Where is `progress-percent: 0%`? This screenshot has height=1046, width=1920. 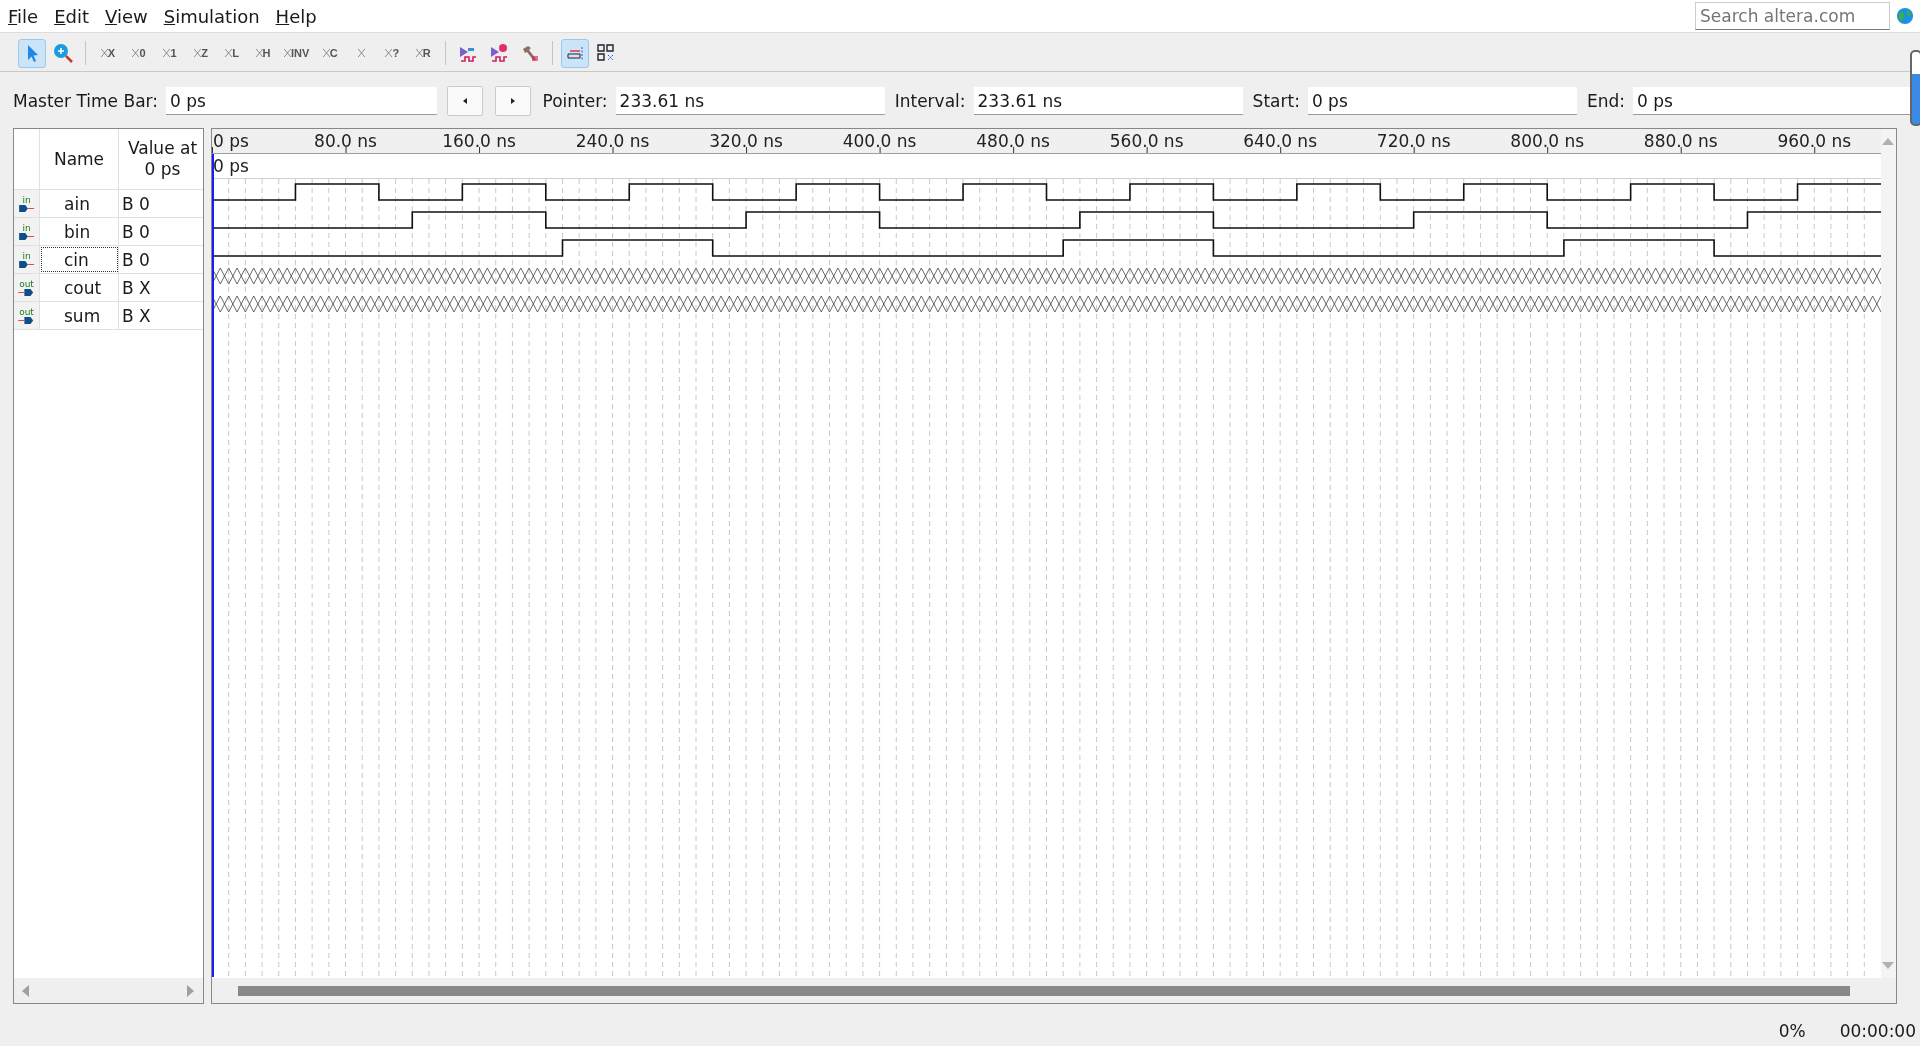 progress-percent: 0% is located at coordinates (1792, 1031).